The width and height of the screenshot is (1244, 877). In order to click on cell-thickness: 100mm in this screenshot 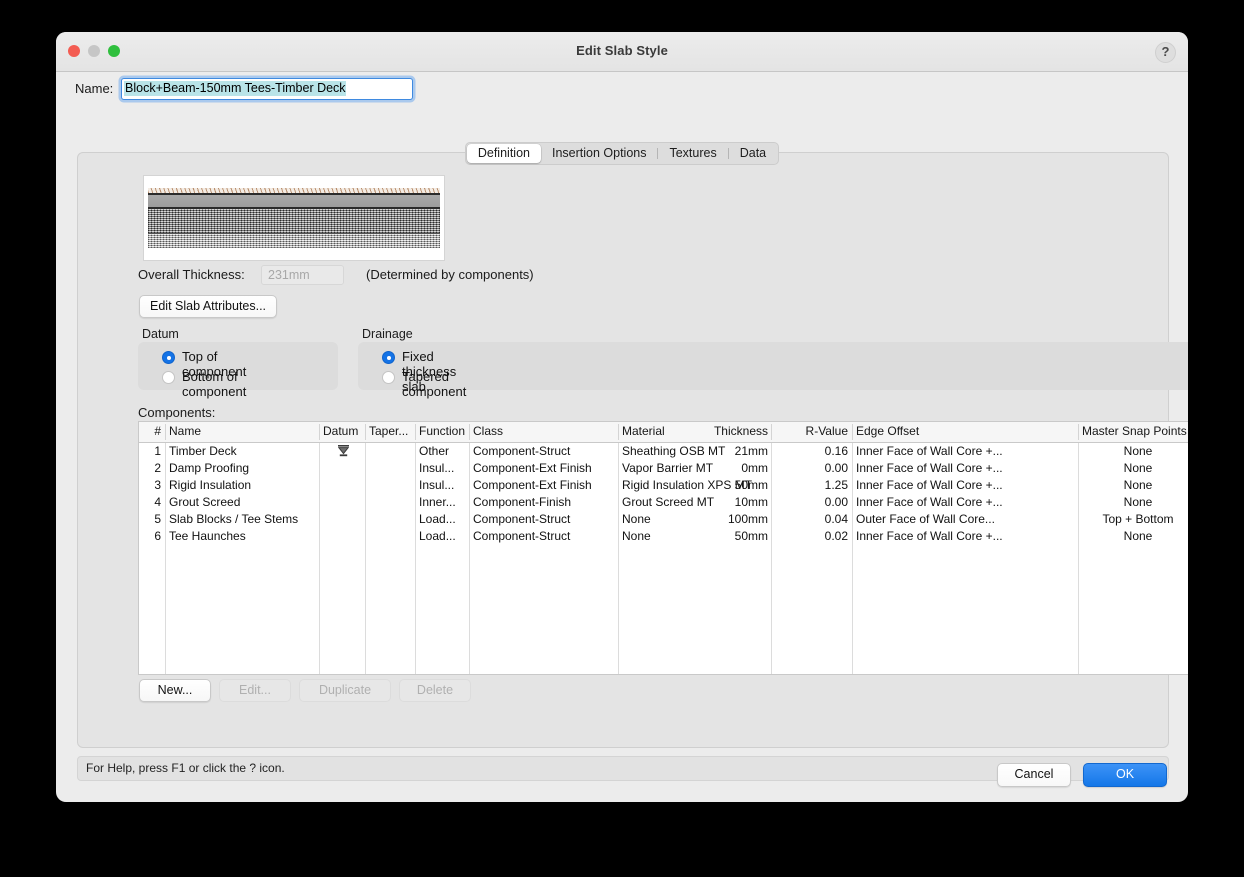, I will do `click(747, 519)`.